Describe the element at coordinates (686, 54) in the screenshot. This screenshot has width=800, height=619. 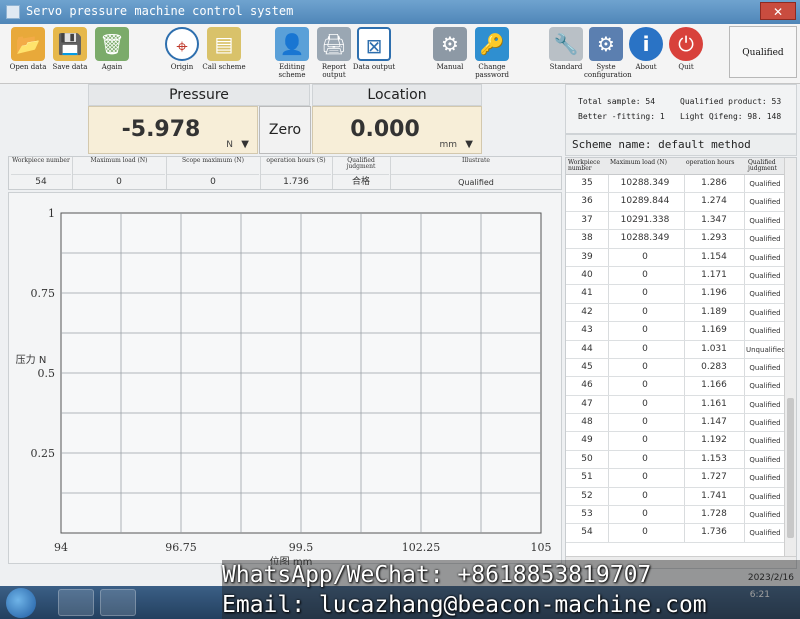
I see `quit-button: ⏻ Quit` at that location.